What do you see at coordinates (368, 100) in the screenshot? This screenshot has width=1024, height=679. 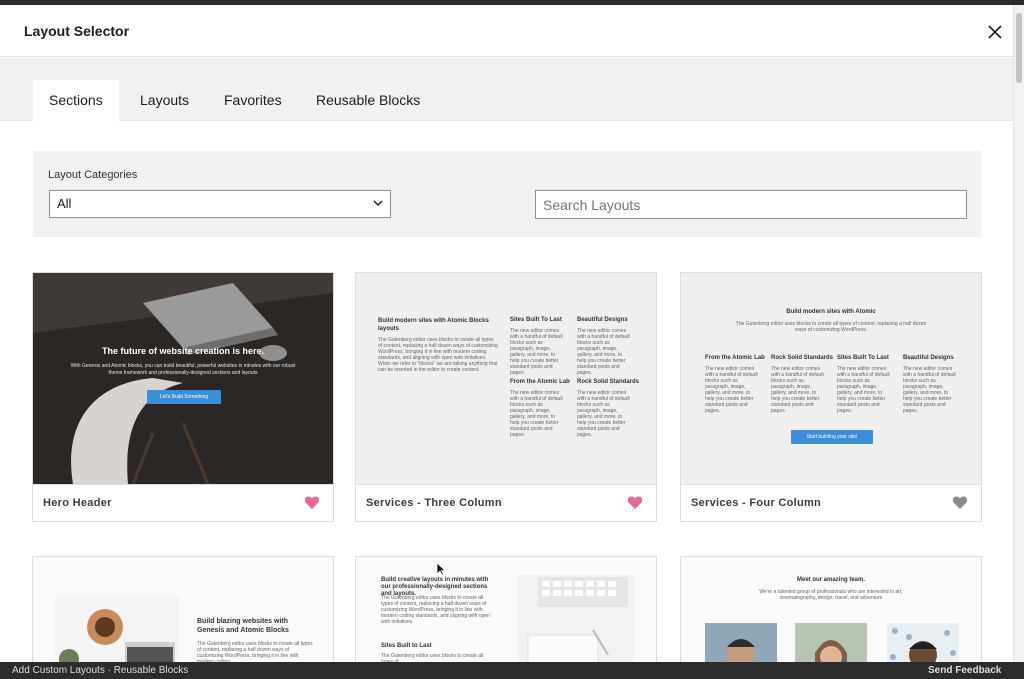 I see `tab-reusable-blocks: Reusable Blocks` at bounding box center [368, 100].